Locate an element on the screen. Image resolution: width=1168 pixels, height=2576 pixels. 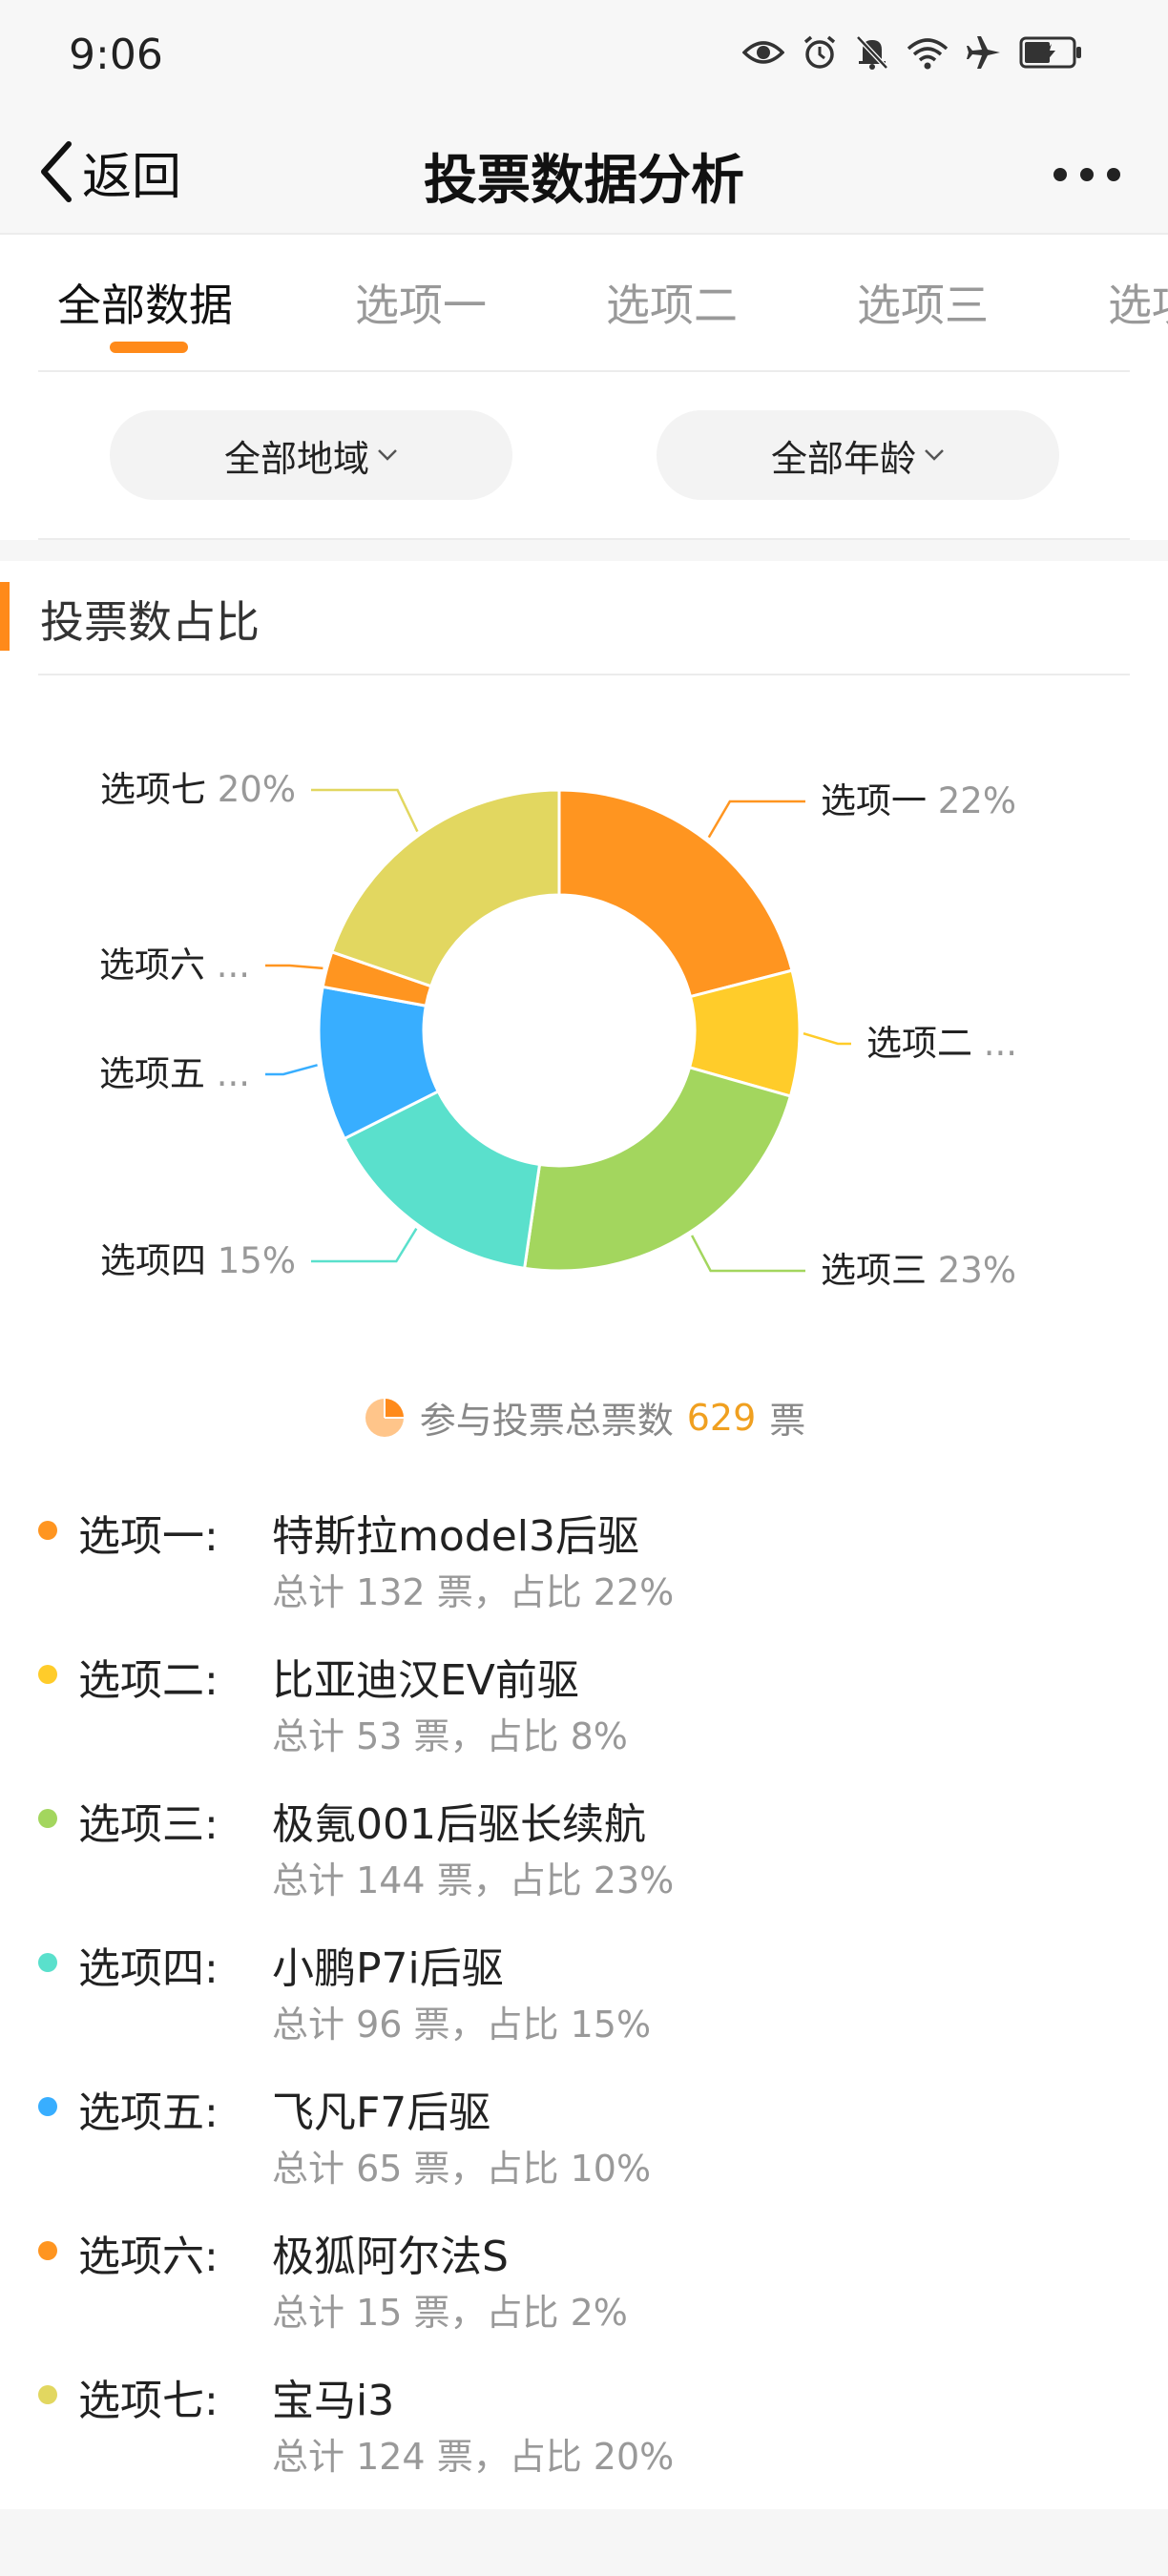
slice-label-4: 选项四 15% is located at coordinates (198, 1260).